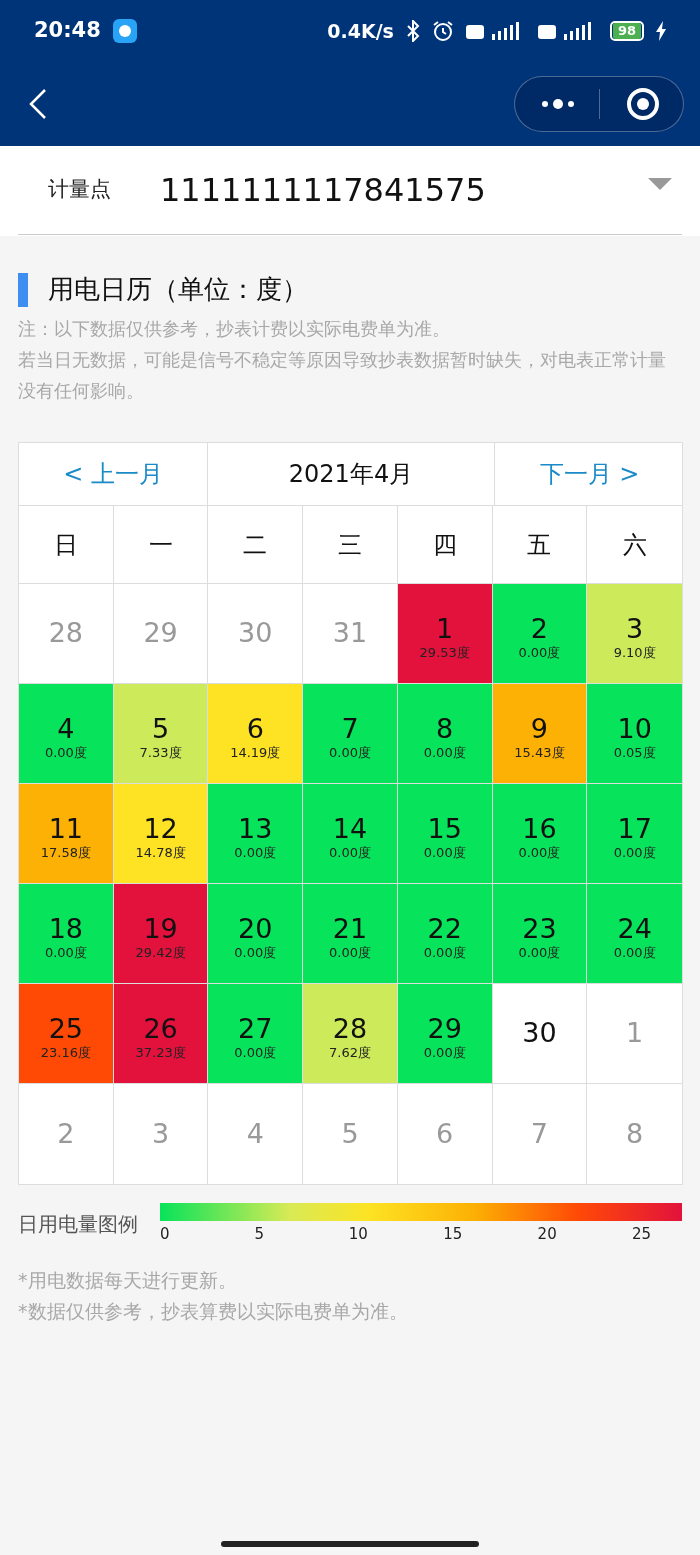 Image resolution: width=700 pixels, height=1555 pixels. I want to click on day-cell: 5 7.33度, so click(161, 734).